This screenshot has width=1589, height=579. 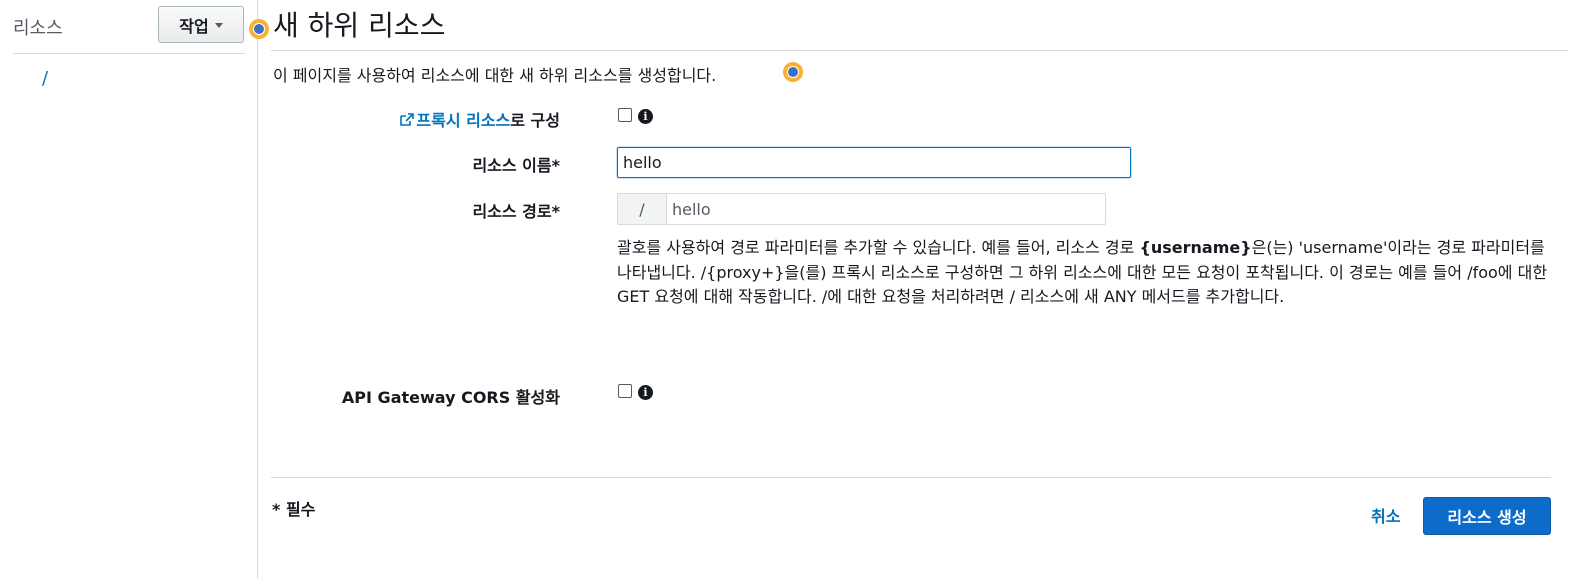 What do you see at coordinates (1195, 247) in the screenshot?
I see `help-text-example: {username}` at bounding box center [1195, 247].